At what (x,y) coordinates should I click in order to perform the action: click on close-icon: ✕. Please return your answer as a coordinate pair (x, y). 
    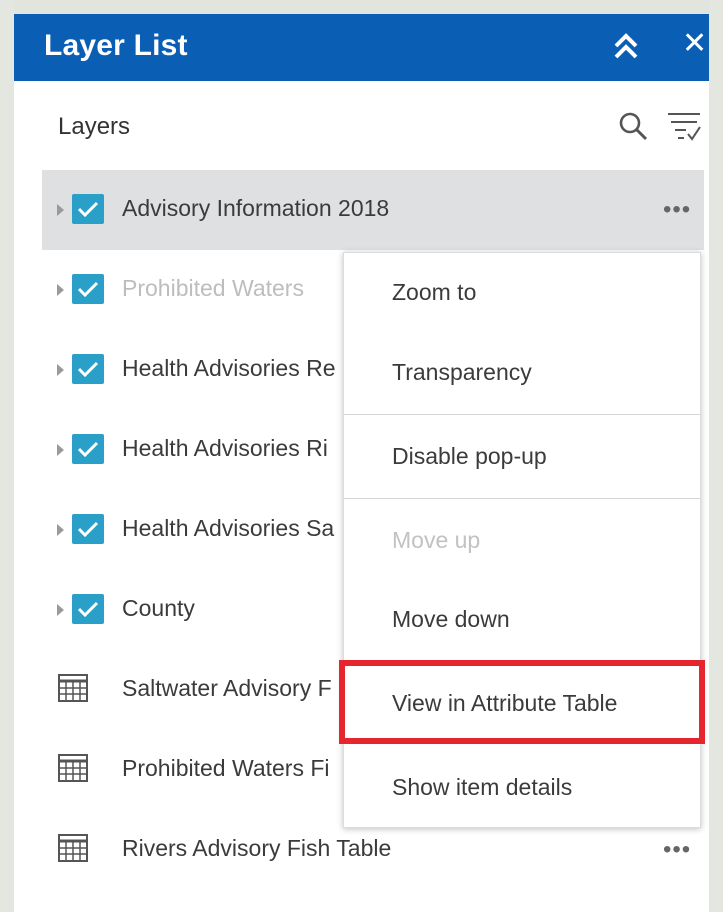
    Looking at the image, I should click on (694, 44).